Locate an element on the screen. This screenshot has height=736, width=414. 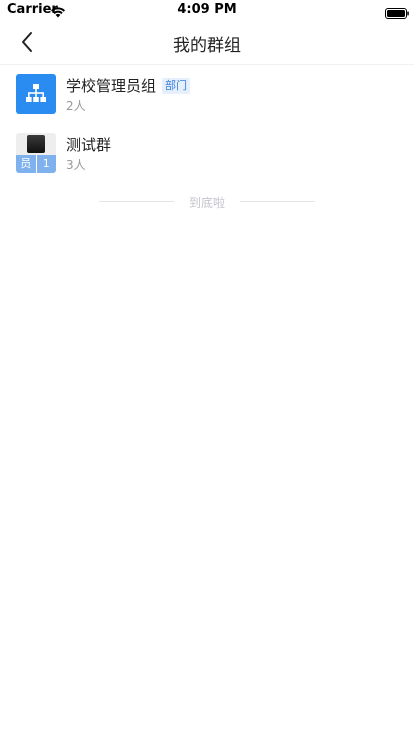
status-bar: Carrier 4:09 PM is located at coordinates (207, 10).